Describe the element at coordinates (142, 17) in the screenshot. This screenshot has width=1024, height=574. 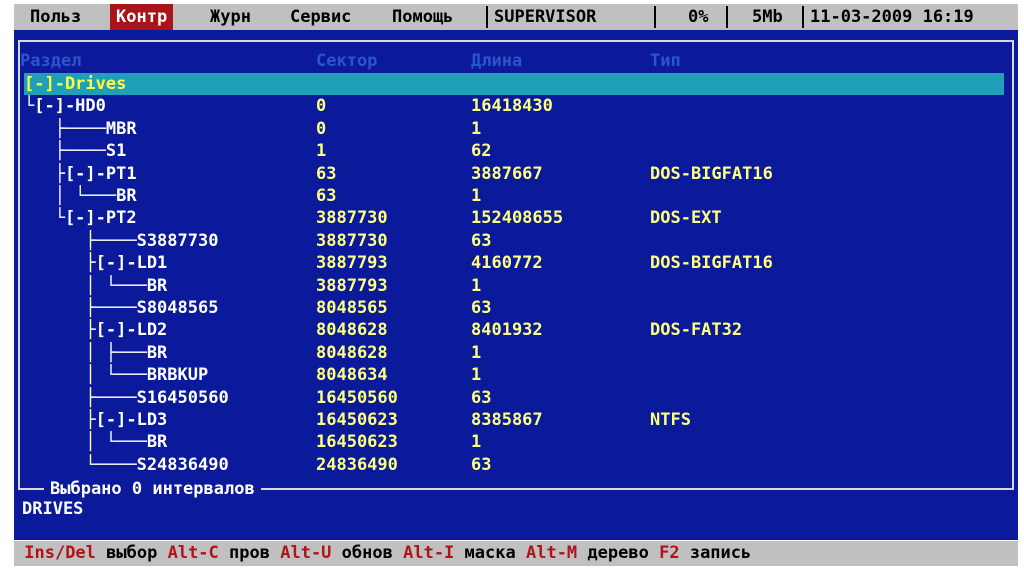
I see `menu-item-control: Контр` at that location.